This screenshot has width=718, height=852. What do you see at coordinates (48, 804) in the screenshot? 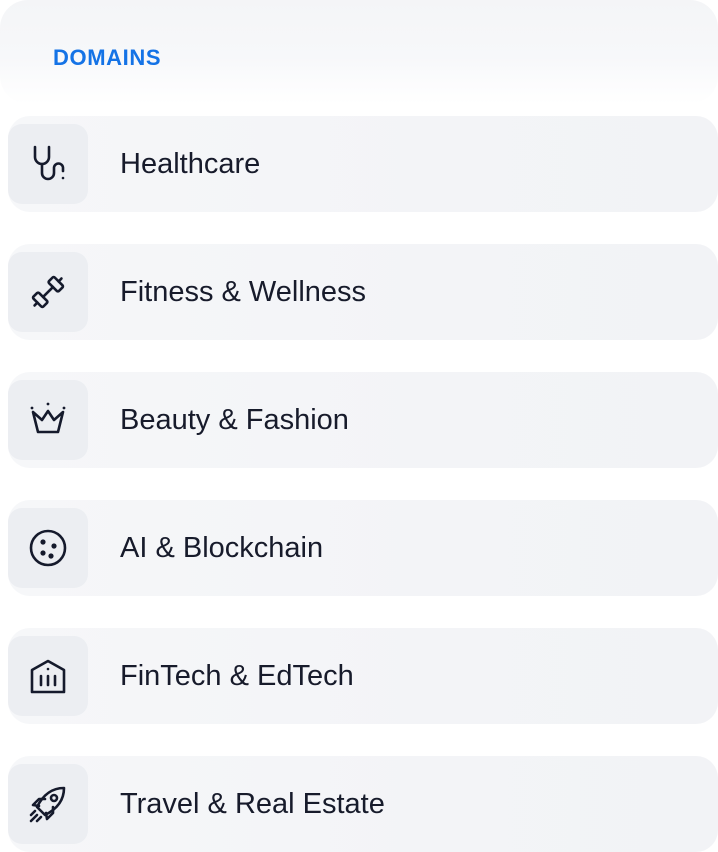
I see `rocket-icon` at bounding box center [48, 804].